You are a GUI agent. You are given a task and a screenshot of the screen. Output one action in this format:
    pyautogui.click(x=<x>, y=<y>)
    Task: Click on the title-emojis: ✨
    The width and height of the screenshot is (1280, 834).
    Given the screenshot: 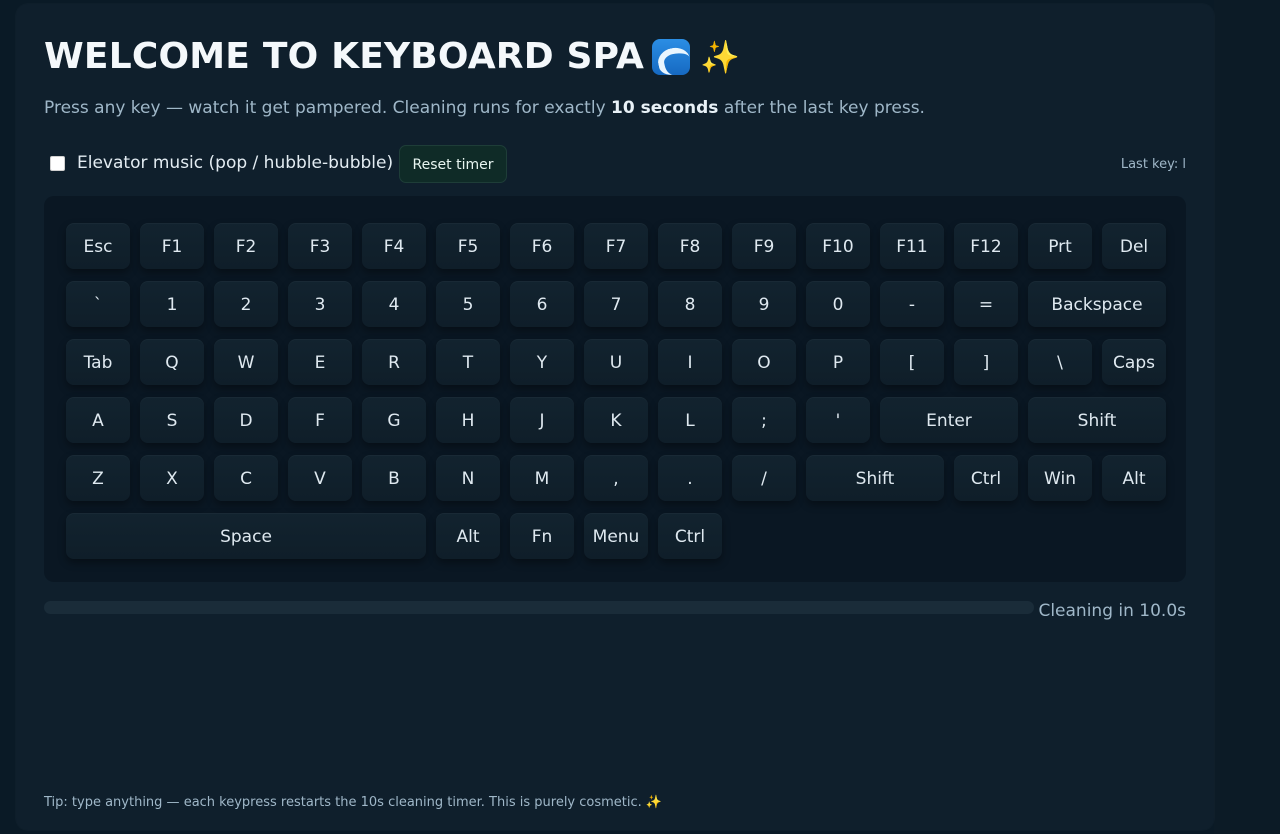 What is the action you would take?
    pyautogui.click(x=696, y=57)
    